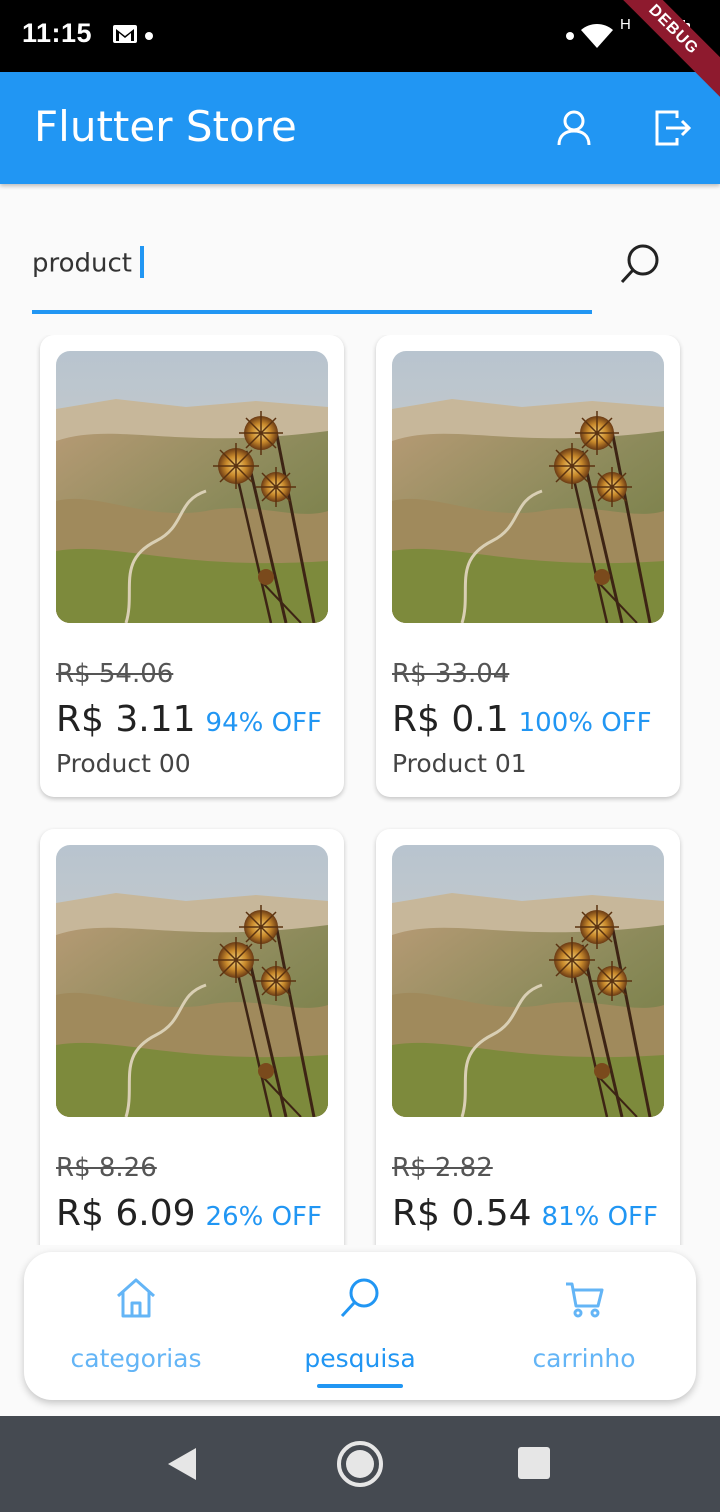 Image resolution: width=720 pixels, height=1512 pixels. What do you see at coordinates (442, 1168) in the screenshot?
I see `old-price: R$ 2.82` at bounding box center [442, 1168].